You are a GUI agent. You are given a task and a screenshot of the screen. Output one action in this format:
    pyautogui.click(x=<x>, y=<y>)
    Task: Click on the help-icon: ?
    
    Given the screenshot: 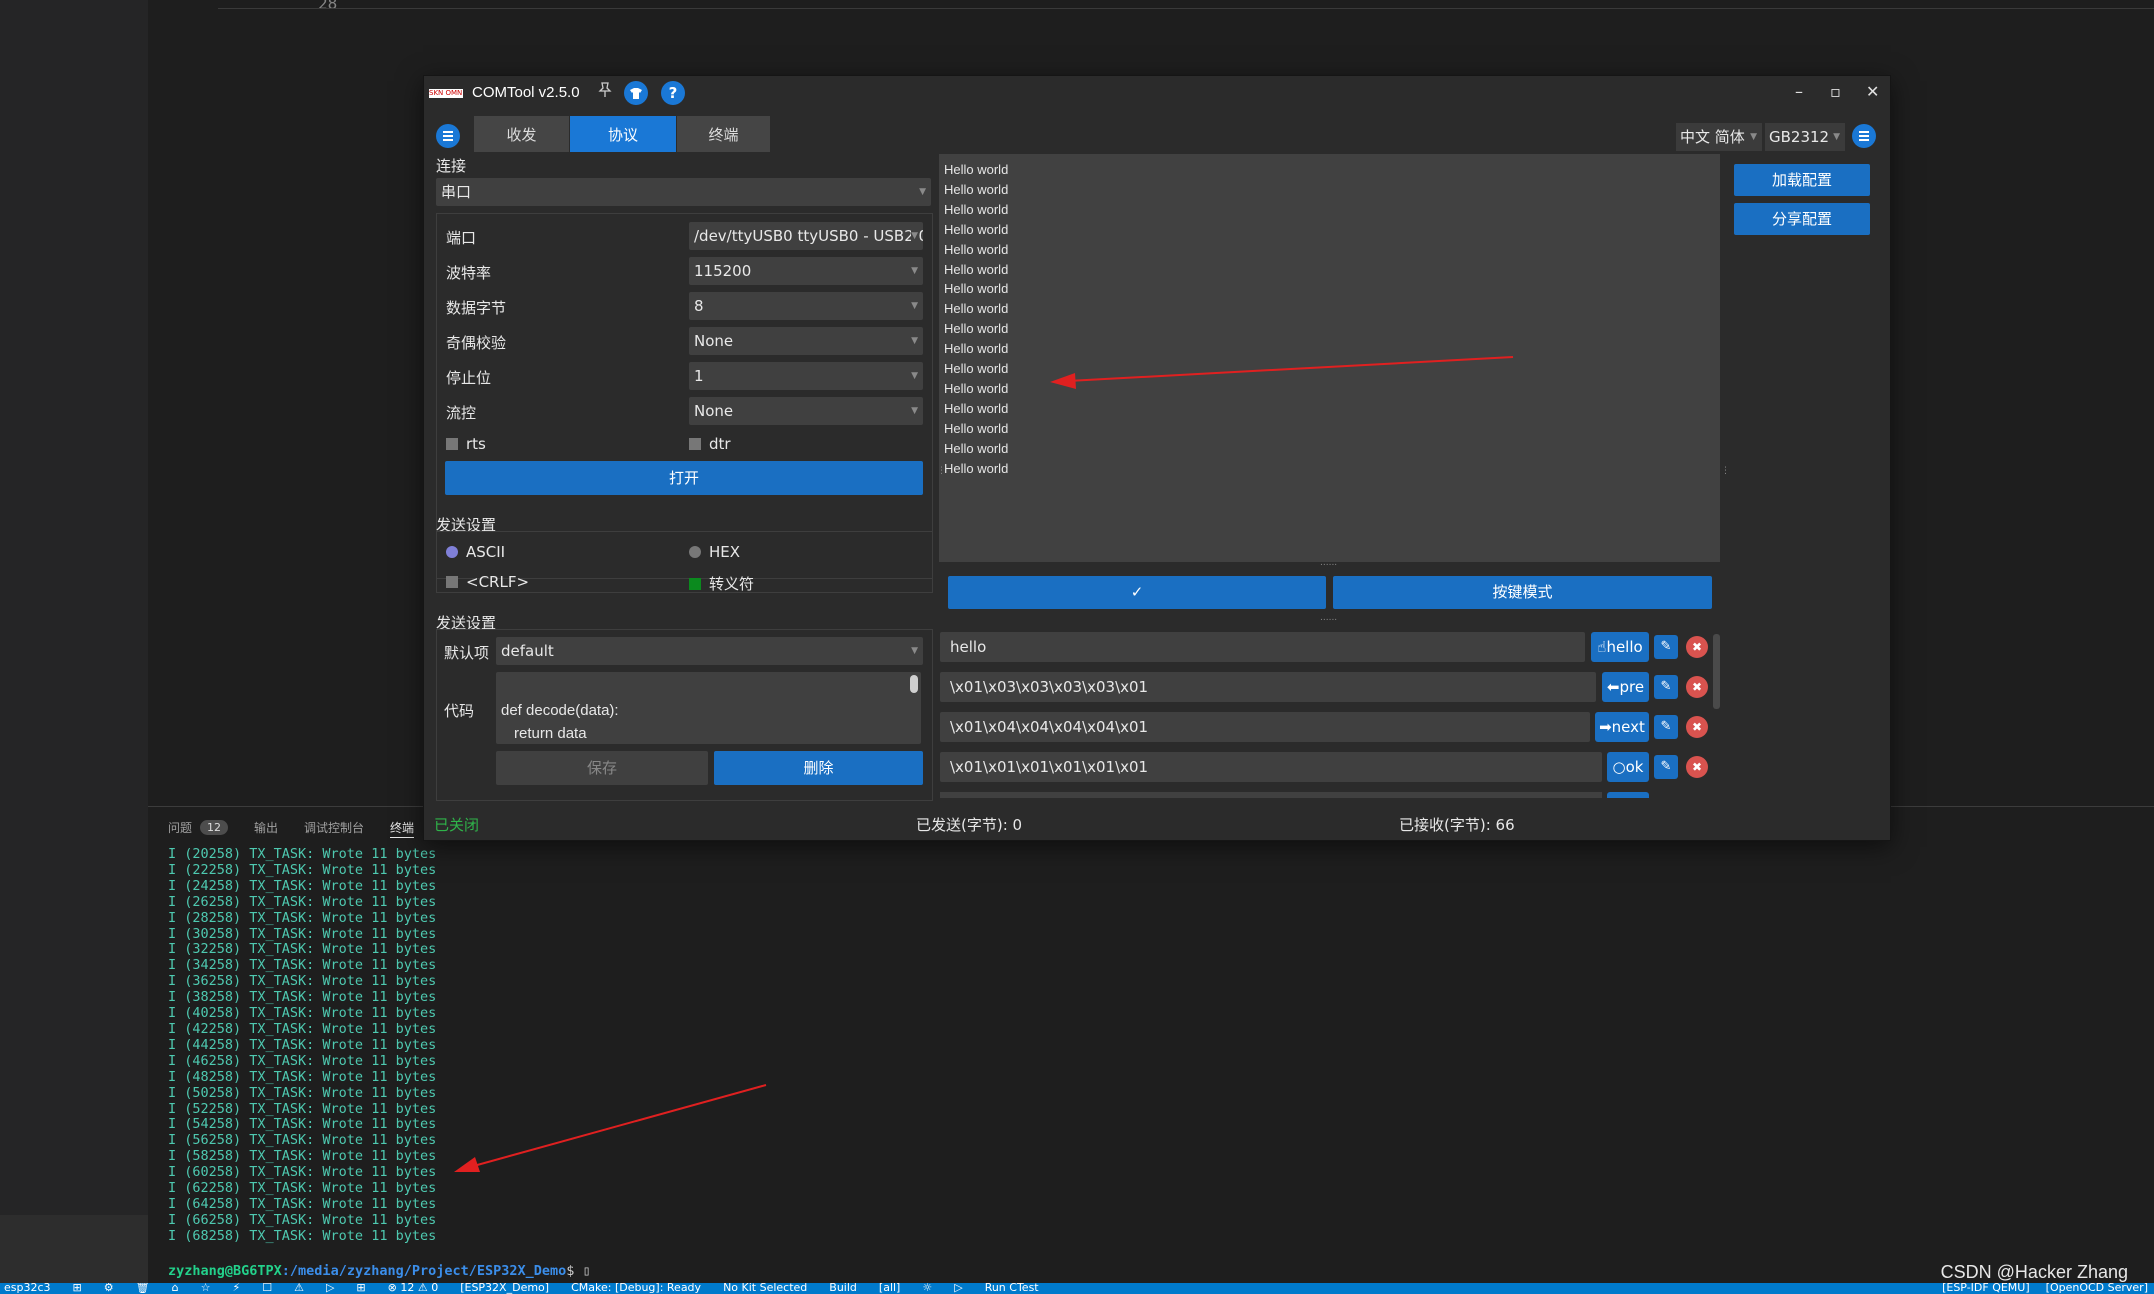 What is the action you would take?
    pyautogui.click(x=673, y=93)
    